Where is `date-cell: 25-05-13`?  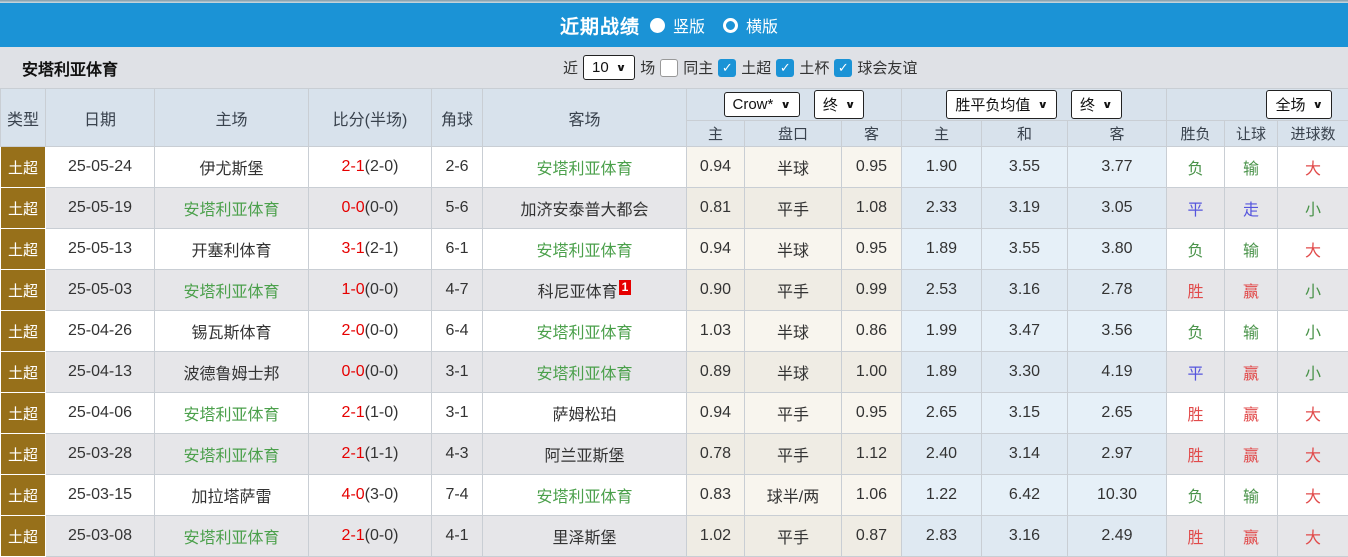
date-cell: 25-05-13 is located at coordinates (100, 249).